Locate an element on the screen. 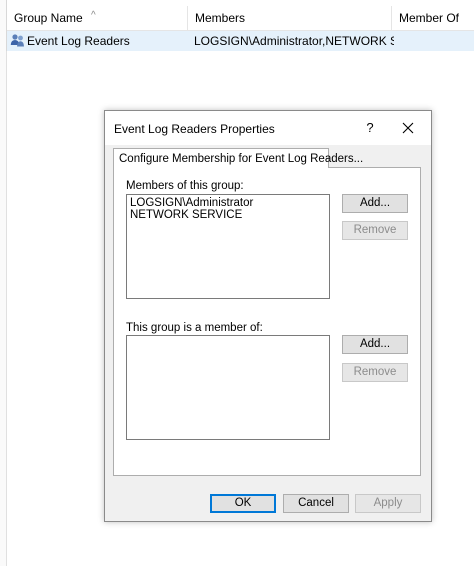  cancel-button: Cancel is located at coordinates (316, 503).